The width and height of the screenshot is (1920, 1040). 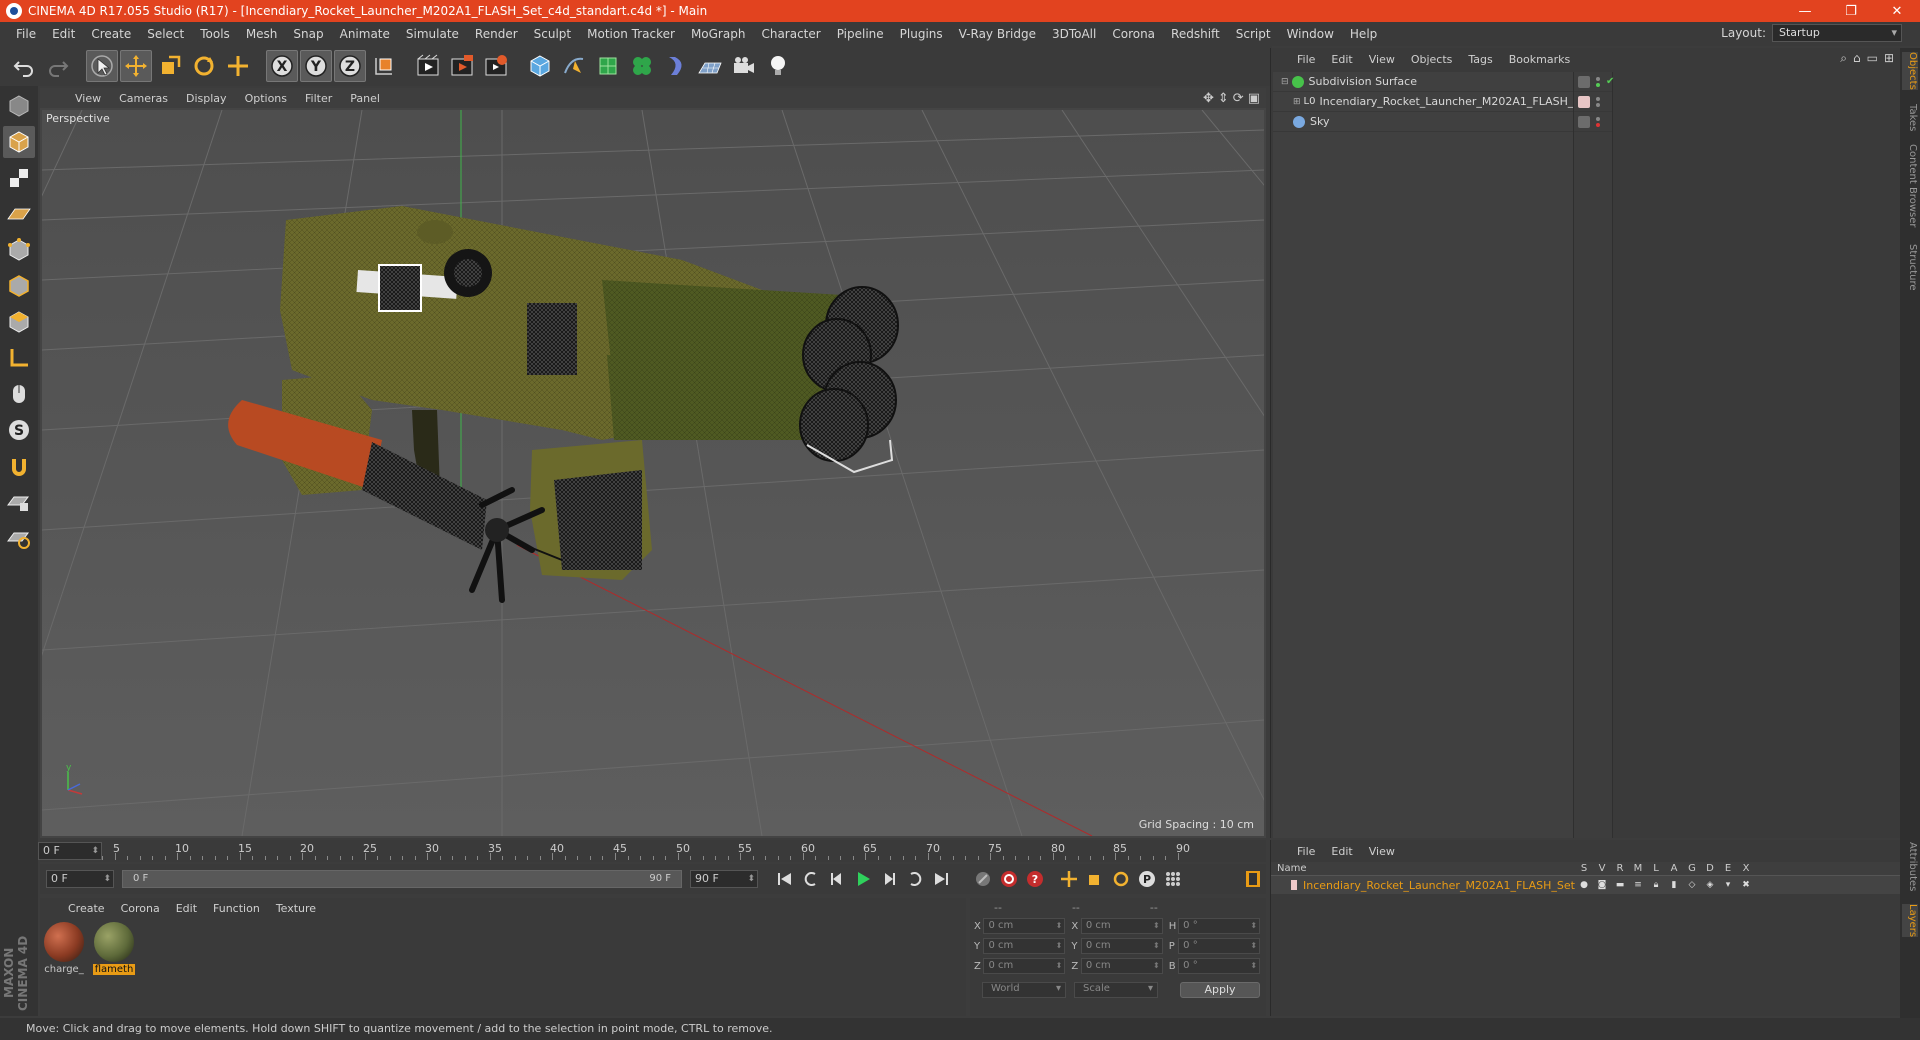 What do you see at coordinates (19, 142) in the screenshot?
I see `model-mode-icon` at bounding box center [19, 142].